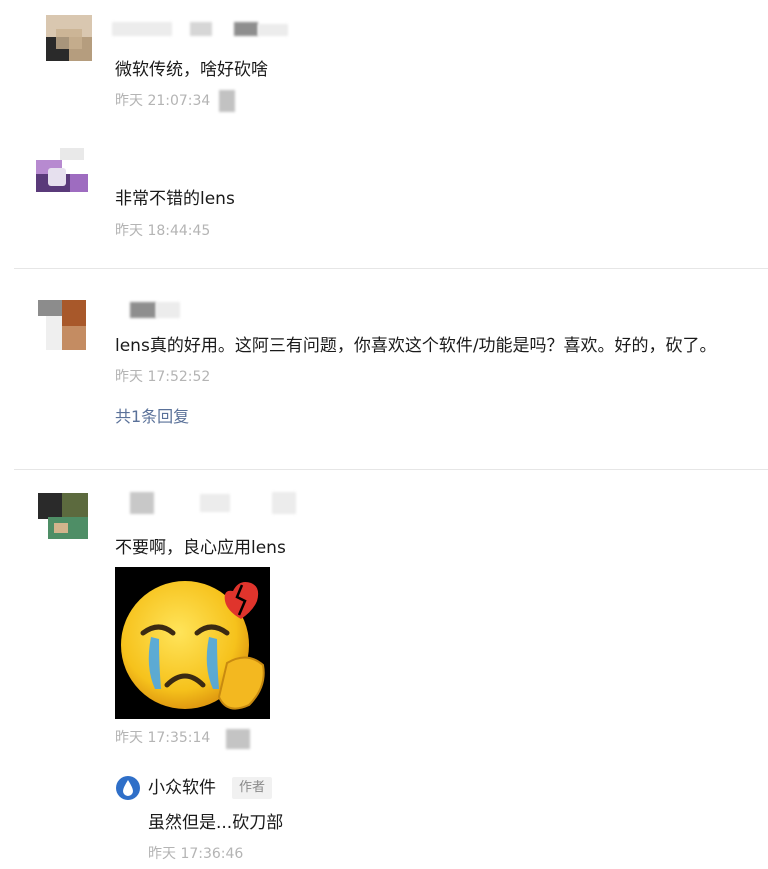 The image size is (768, 869). I want to click on droplet-icon, so click(128, 788).